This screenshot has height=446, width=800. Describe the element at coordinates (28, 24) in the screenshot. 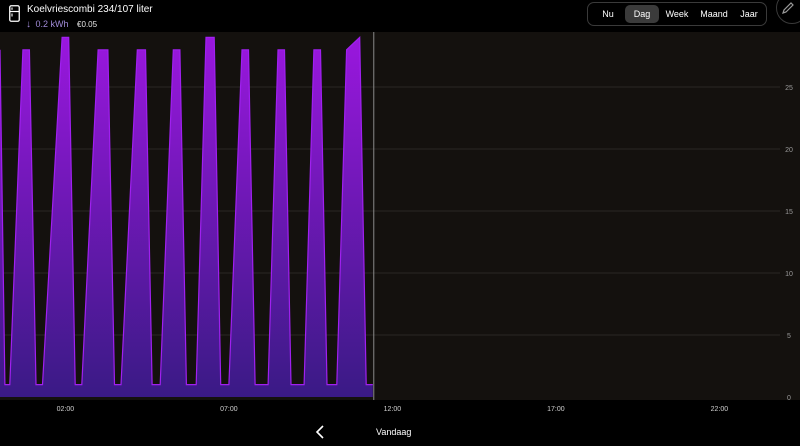

I see `arrow-down-icon: ↓` at that location.